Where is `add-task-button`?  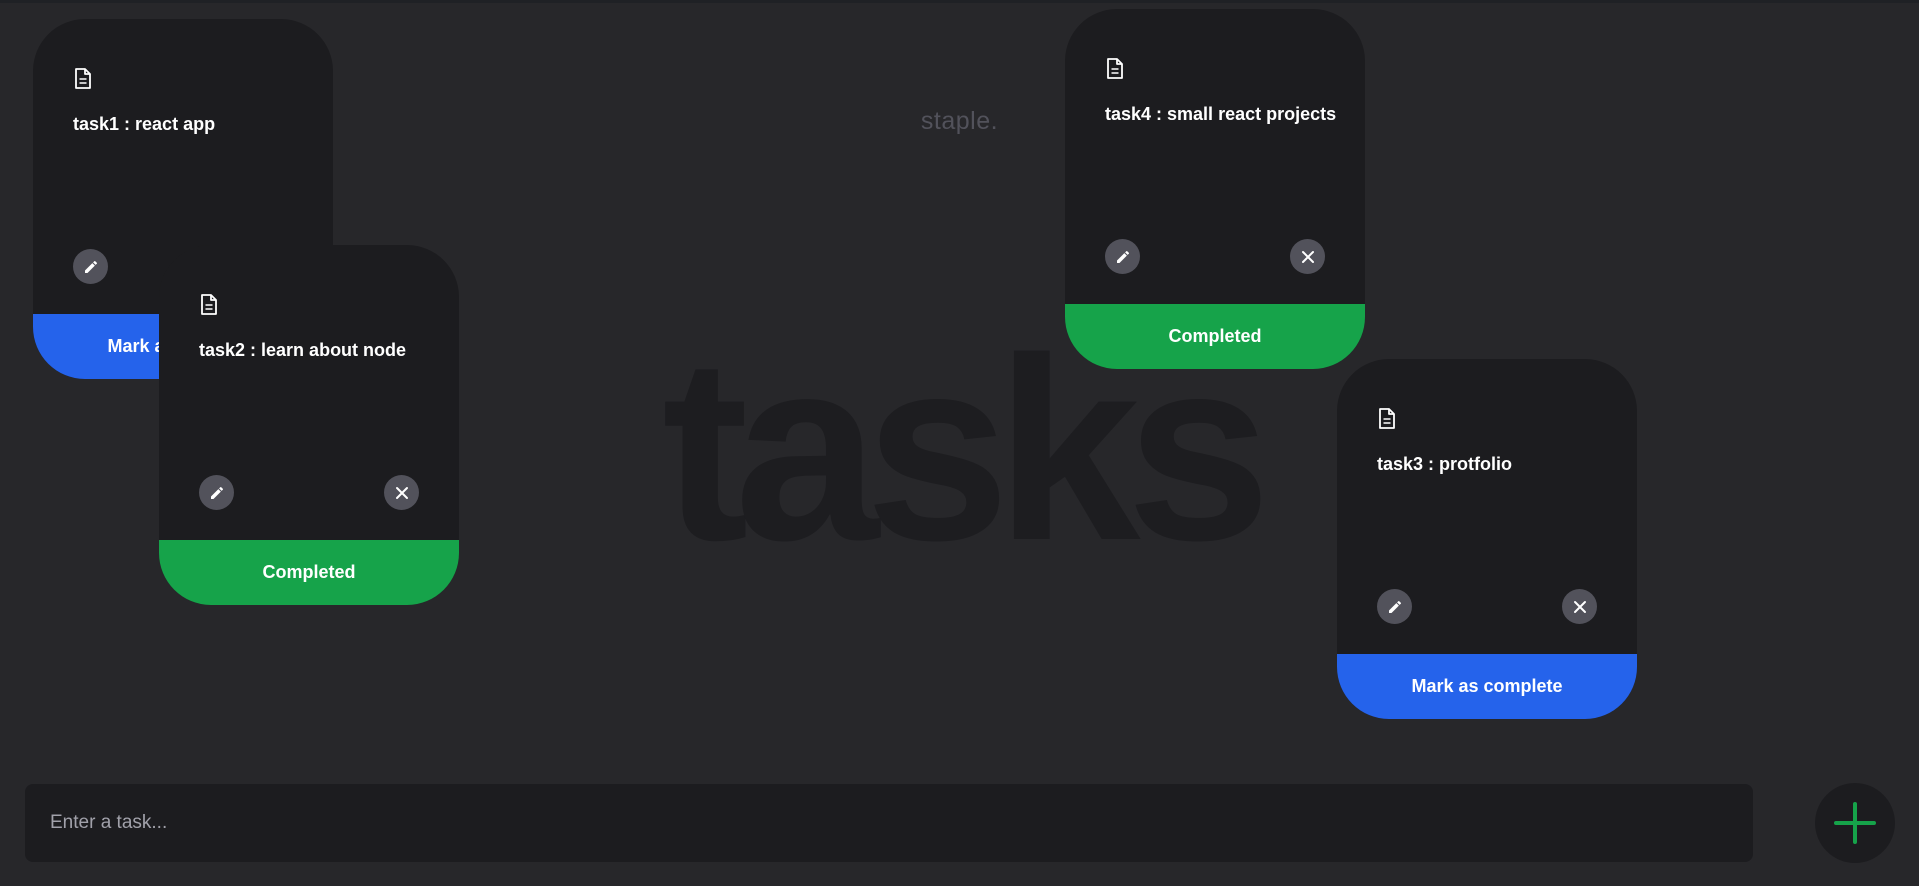 add-task-button is located at coordinates (1855, 823).